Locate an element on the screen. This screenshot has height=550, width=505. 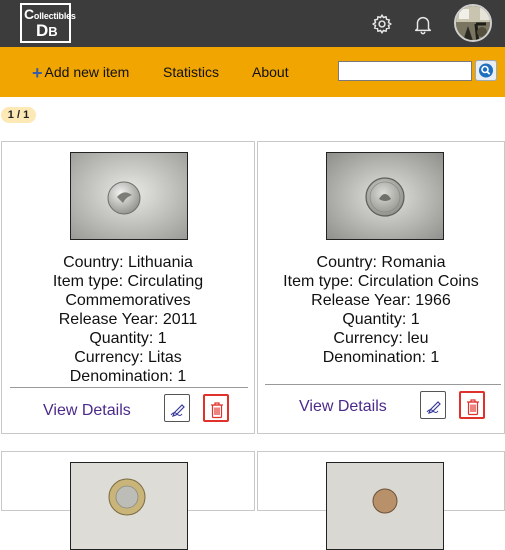
bell-icon is located at coordinates (423, 24).